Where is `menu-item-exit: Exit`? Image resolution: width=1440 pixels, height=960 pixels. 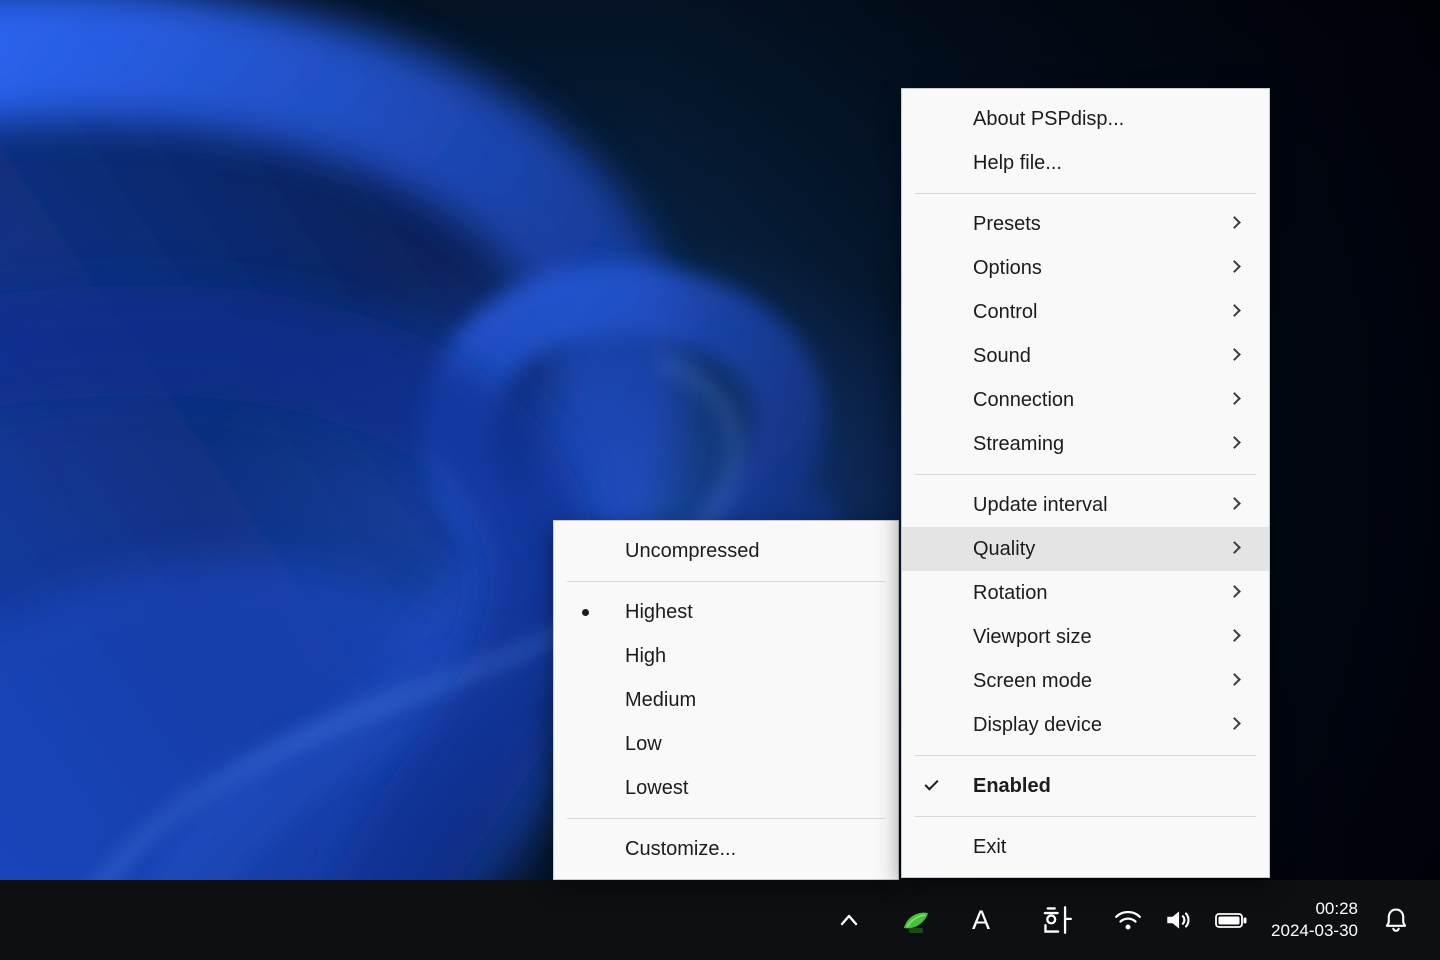 menu-item-exit: Exit is located at coordinates (1085, 847).